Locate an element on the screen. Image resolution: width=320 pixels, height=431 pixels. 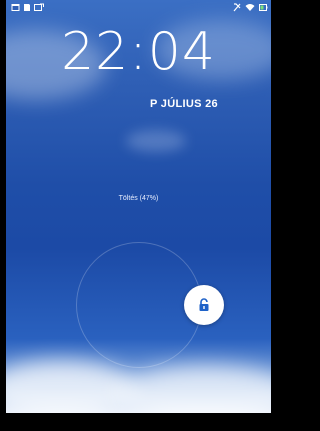
navigation-bar is located at coordinates (135, 422).